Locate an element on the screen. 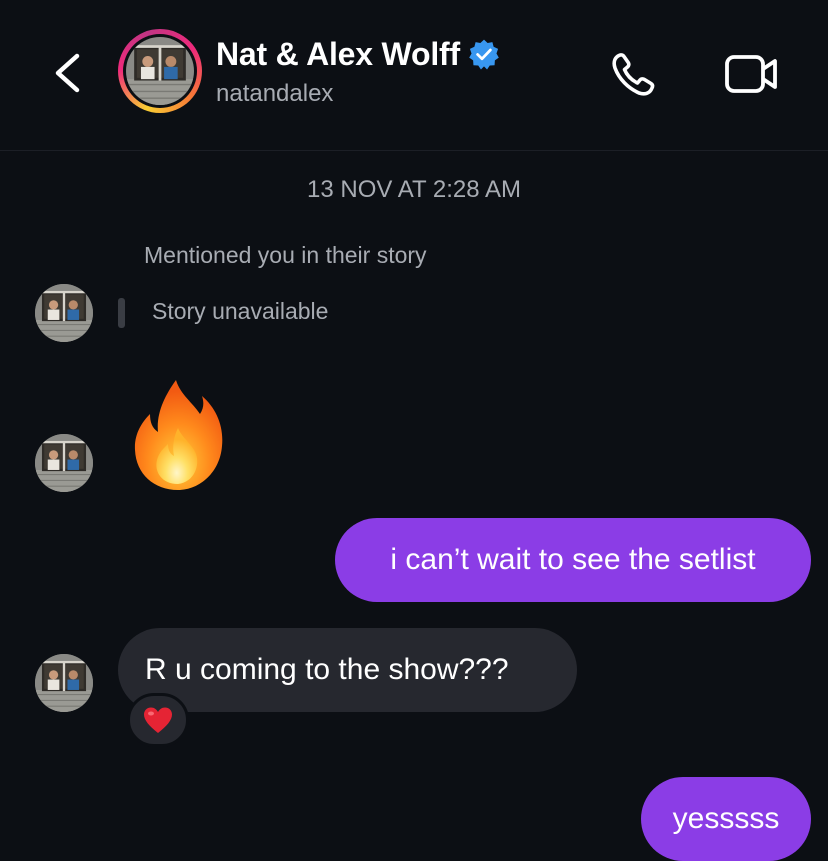  fire-emoji is located at coordinates (178, 435).